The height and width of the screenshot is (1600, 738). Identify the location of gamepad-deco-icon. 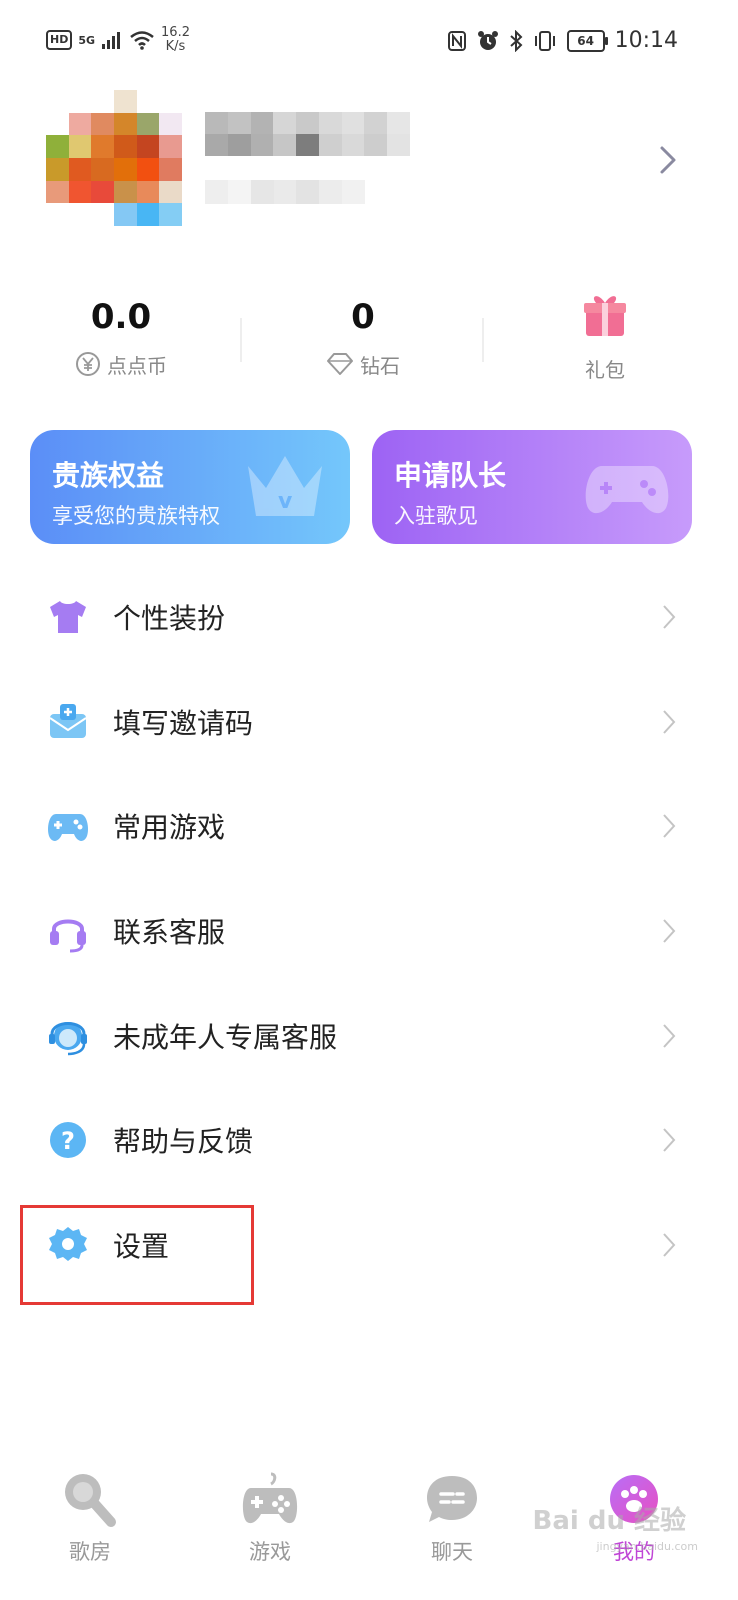
(627, 490).